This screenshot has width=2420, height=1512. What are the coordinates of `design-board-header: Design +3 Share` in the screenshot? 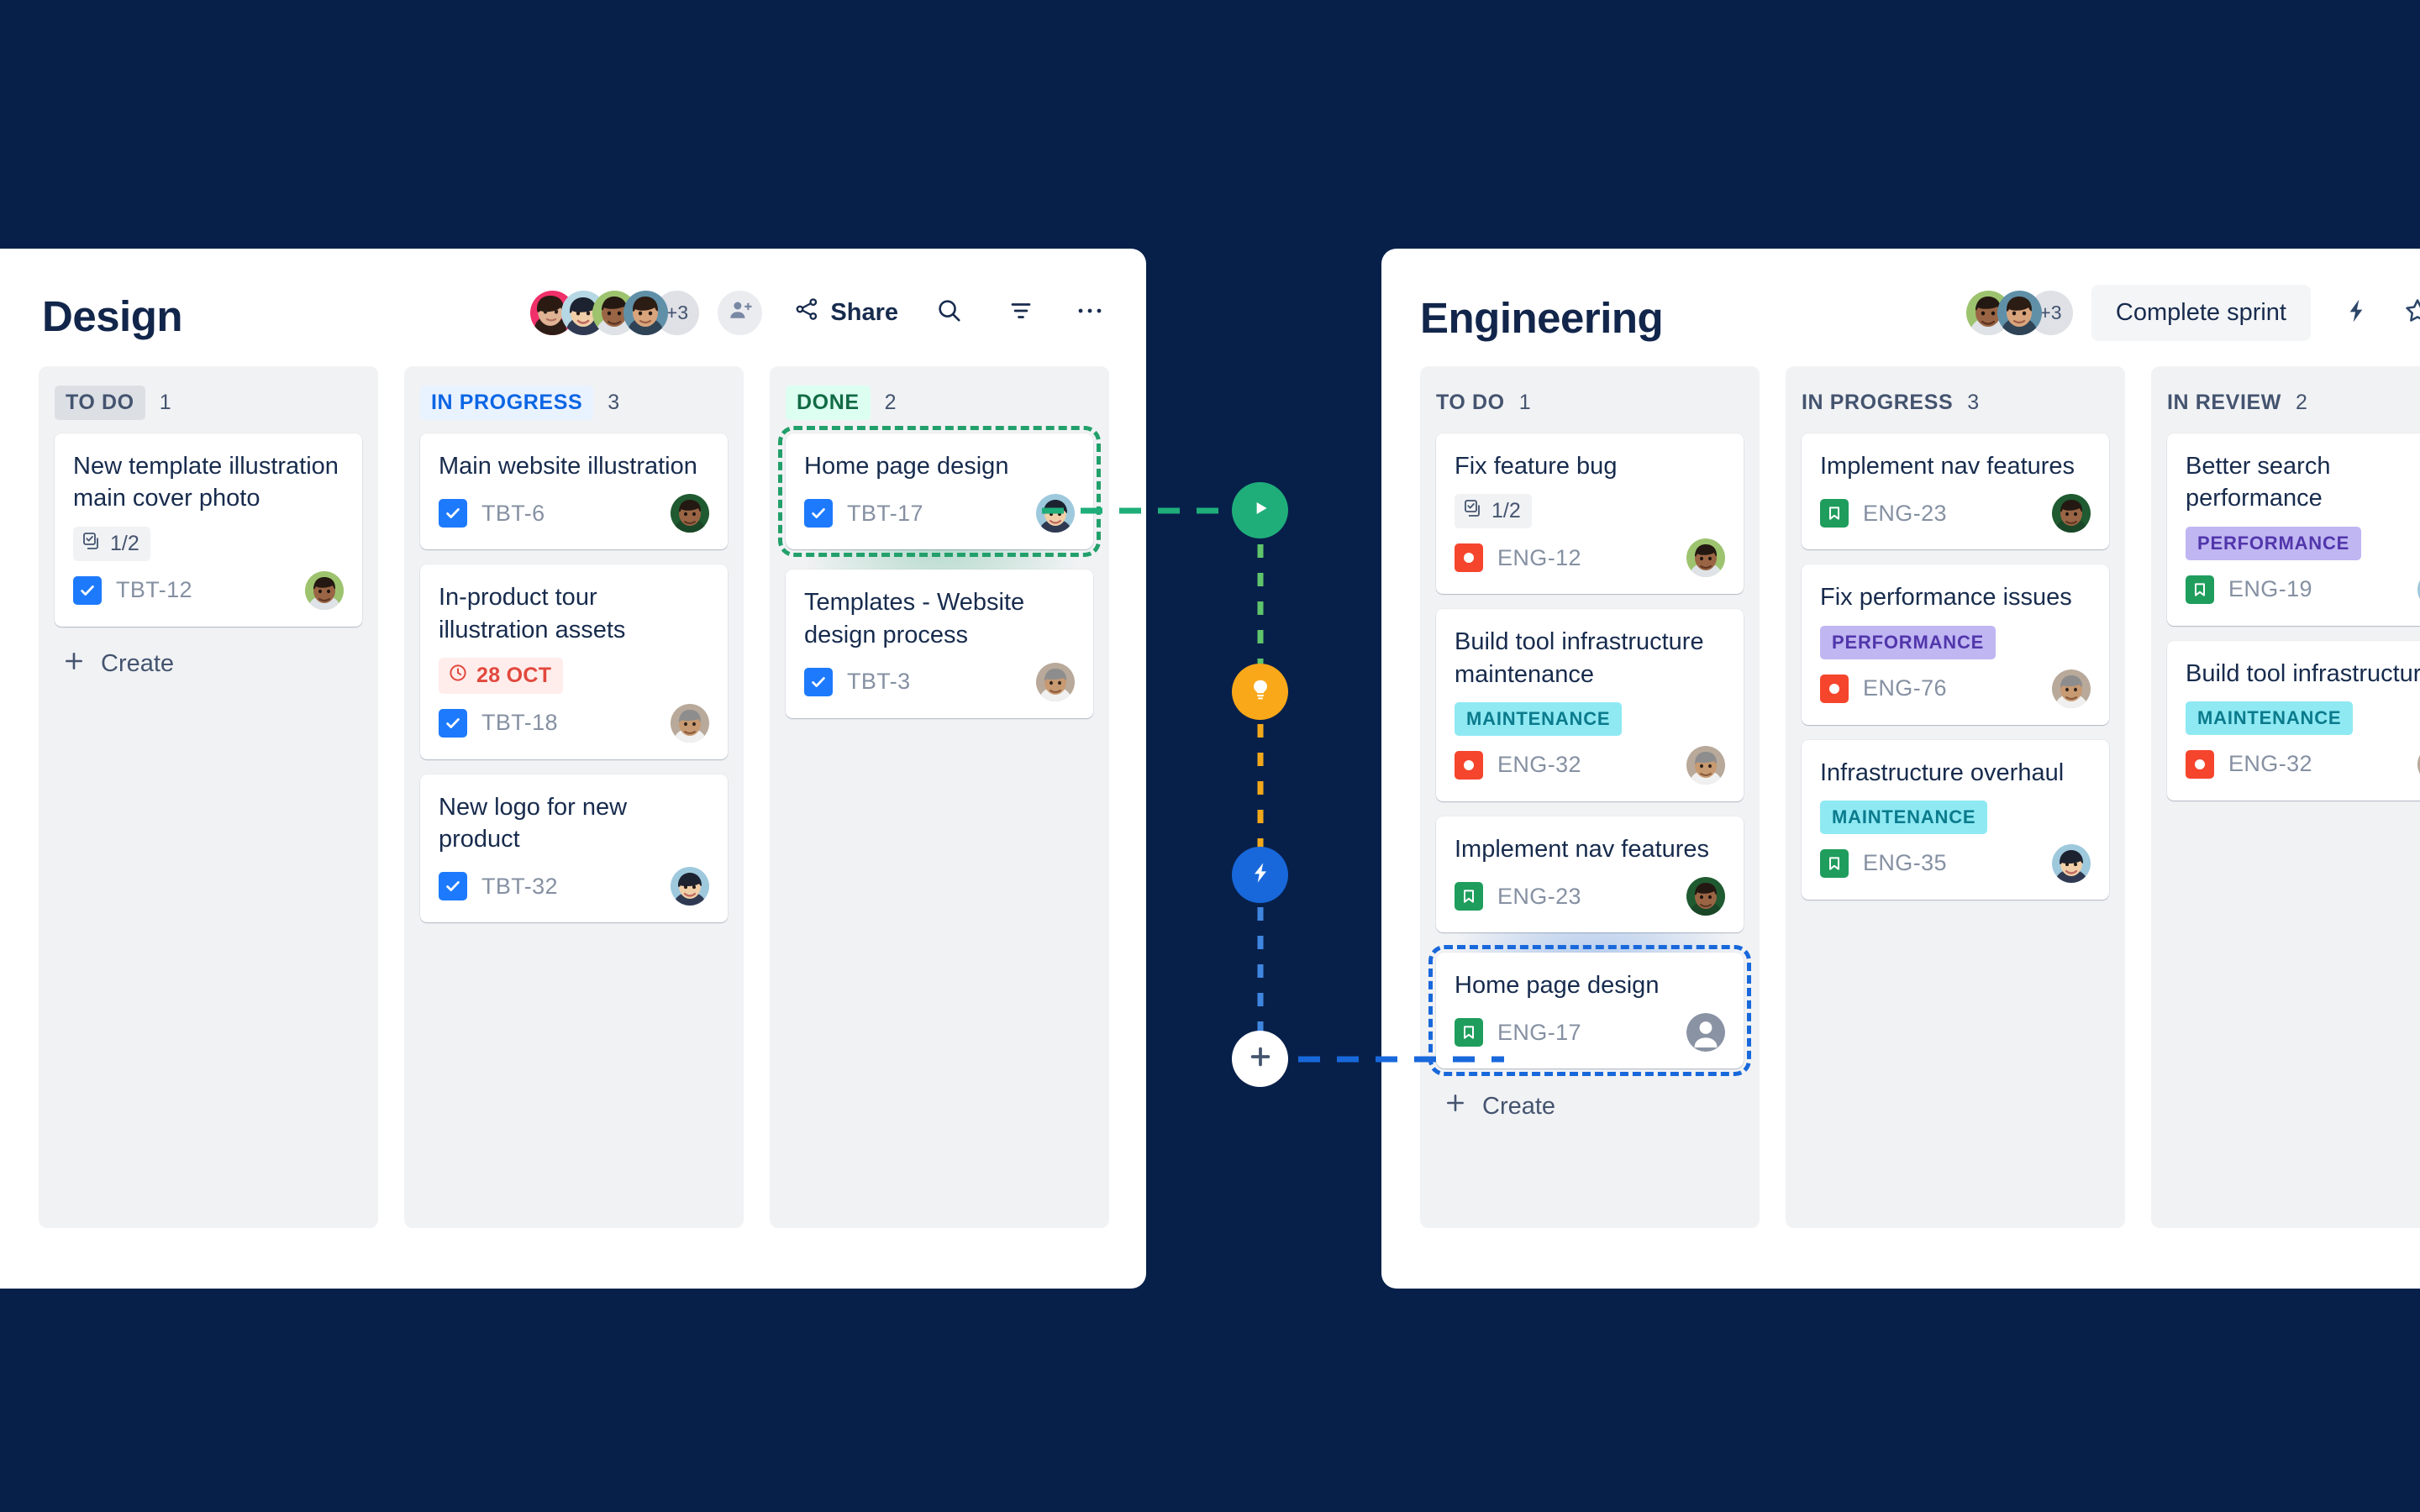 It's located at (573, 307).